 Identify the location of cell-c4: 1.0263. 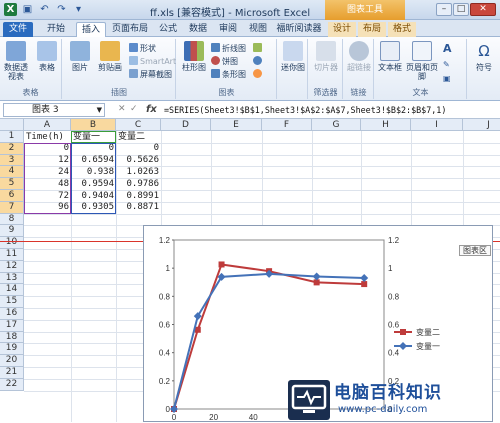
(138, 172).